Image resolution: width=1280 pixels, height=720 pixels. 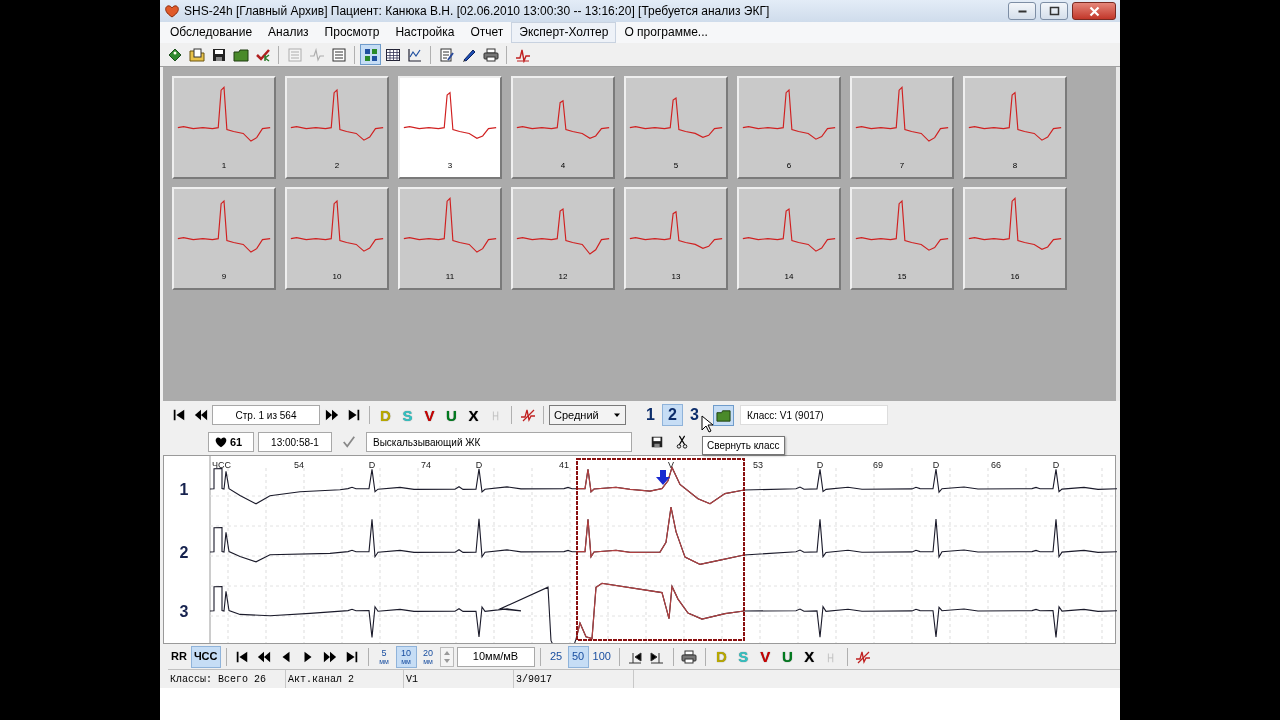 I want to click on channel-button: 1, so click(x=650, y=415).